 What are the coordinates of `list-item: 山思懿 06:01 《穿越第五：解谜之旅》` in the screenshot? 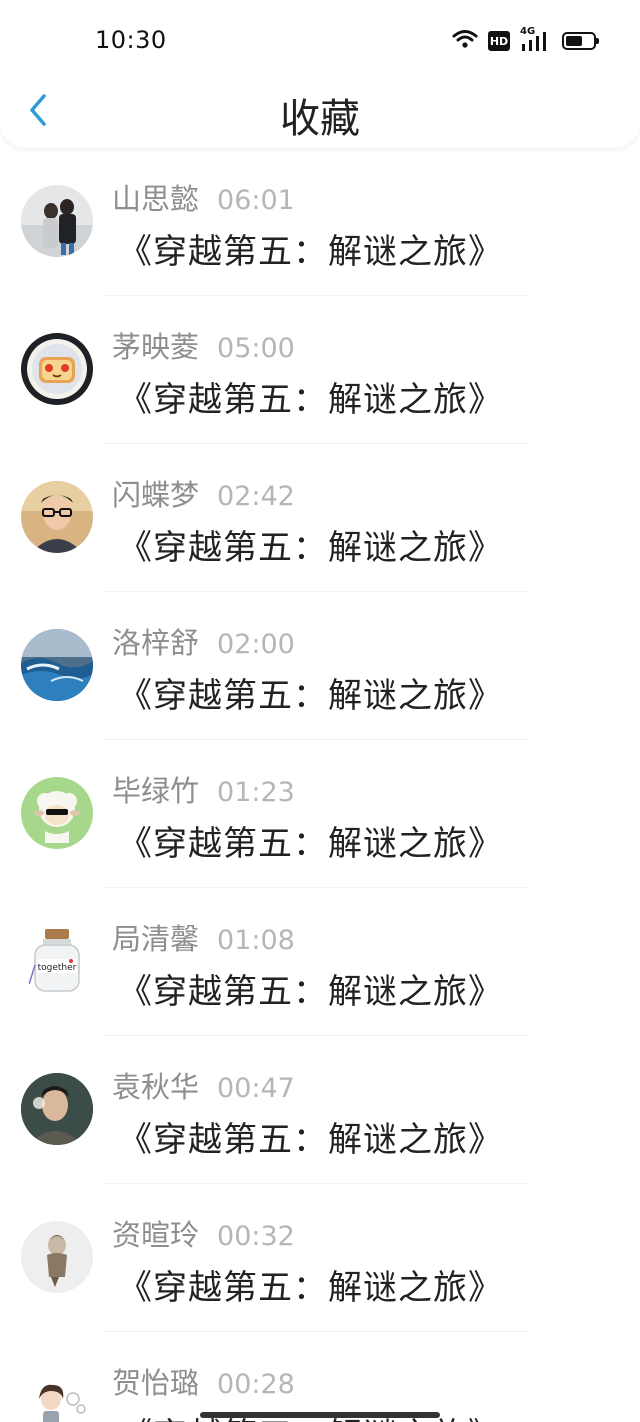 It's located at (320, 222).